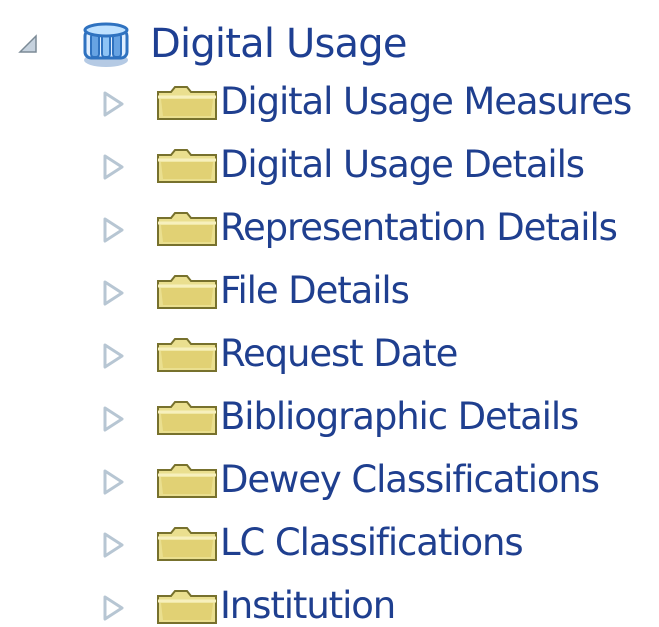 The height and width of the screenshot is (627, 659). Describe the element at coordinates (106, 44) in the screenshot. I see `cube-icon` at that location.